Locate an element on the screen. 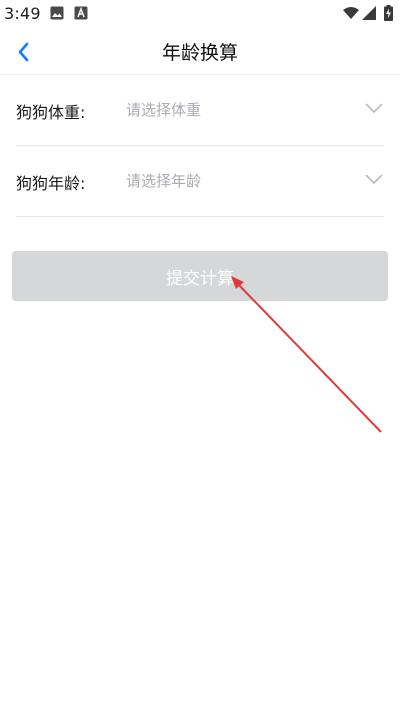 The height and width of the screenshot is (711, 400). a-letter-icon is located at coordinates (81, 13).